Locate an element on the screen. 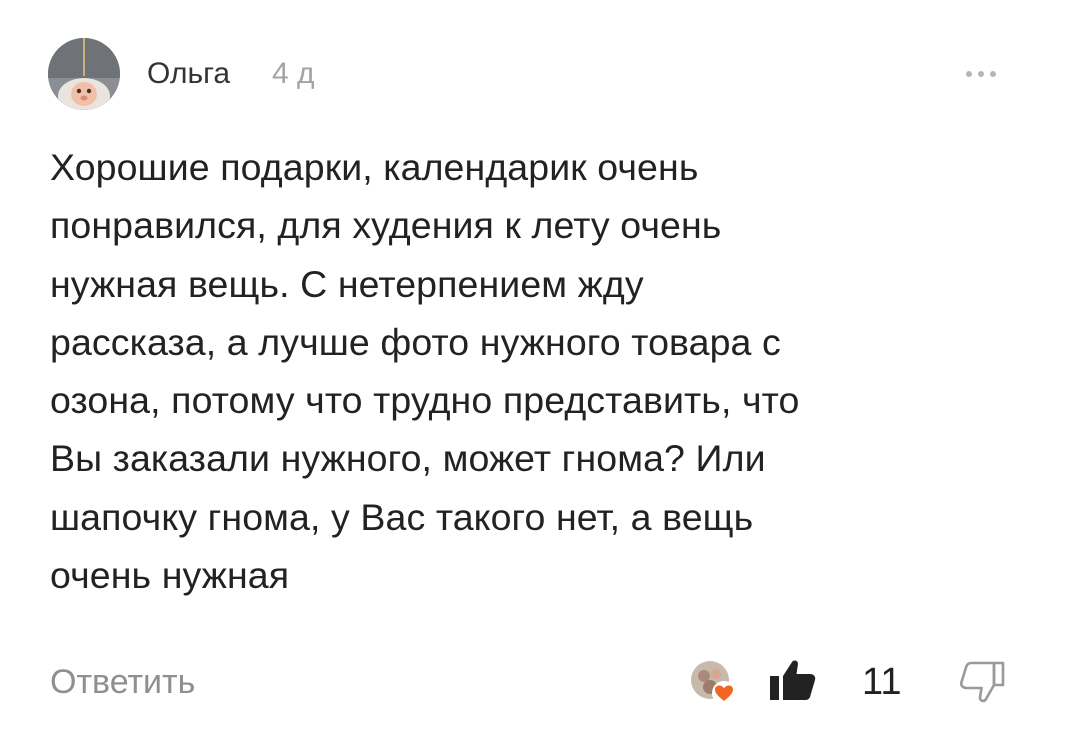  thumbs-up-icon is located at coordinates (793, 680).